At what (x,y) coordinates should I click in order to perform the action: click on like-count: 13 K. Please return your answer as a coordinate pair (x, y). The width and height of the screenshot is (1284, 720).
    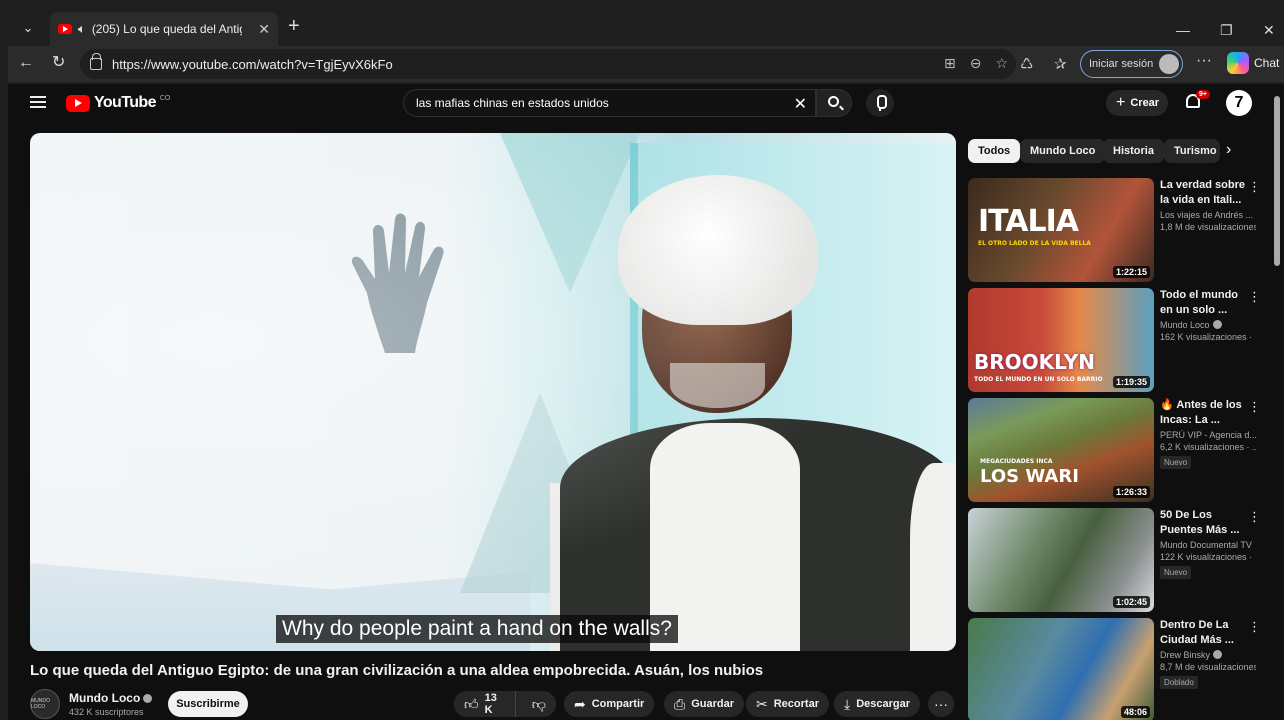
    Looking at the image, I should click on (490, 704).